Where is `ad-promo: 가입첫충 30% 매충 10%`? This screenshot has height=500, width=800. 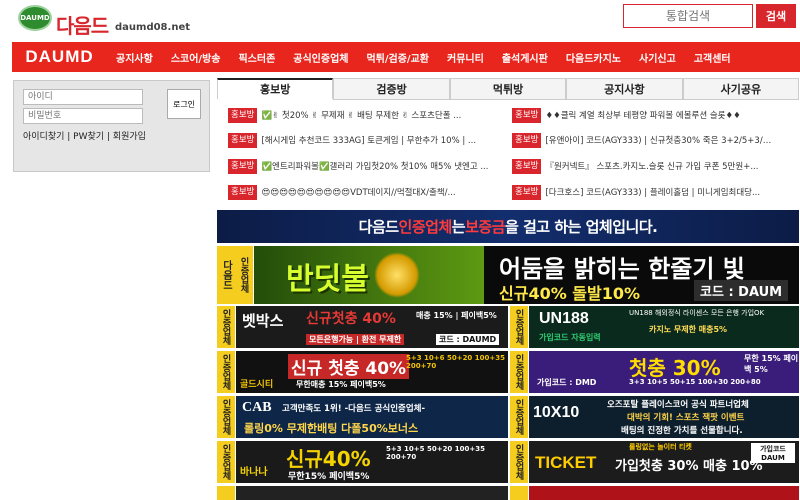 ad-promo: 가입첫충 30% 매충 10% is located at coordinates (689, 466).